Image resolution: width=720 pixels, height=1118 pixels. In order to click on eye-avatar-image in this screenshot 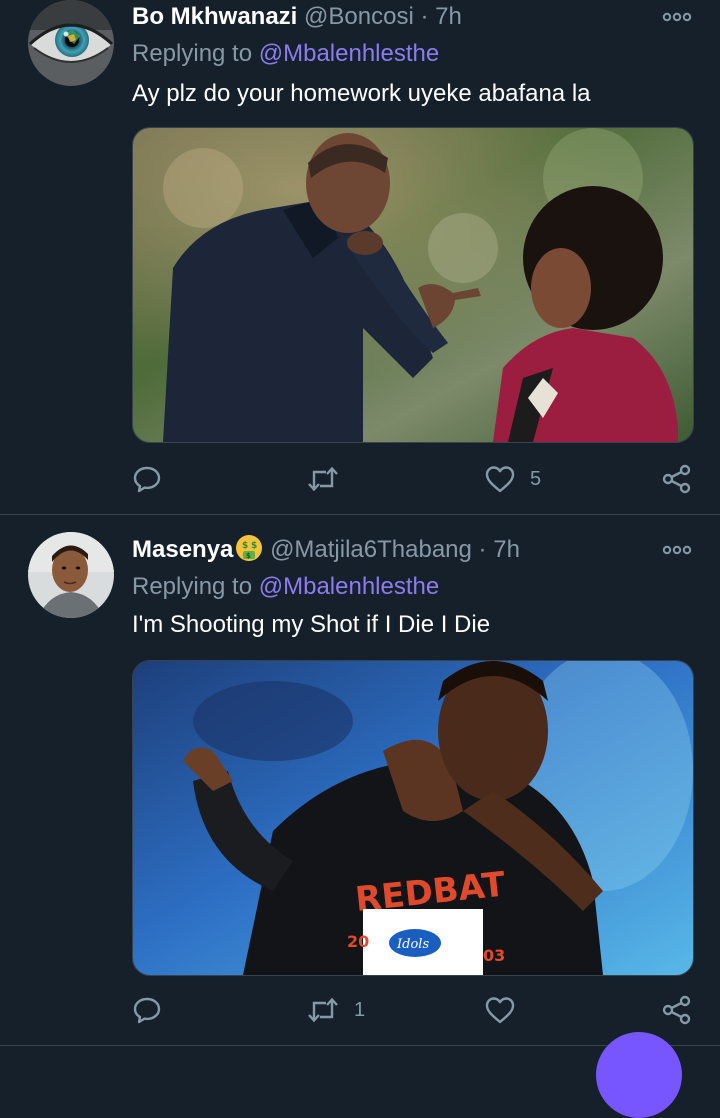, I will do `click(71, 43)`.